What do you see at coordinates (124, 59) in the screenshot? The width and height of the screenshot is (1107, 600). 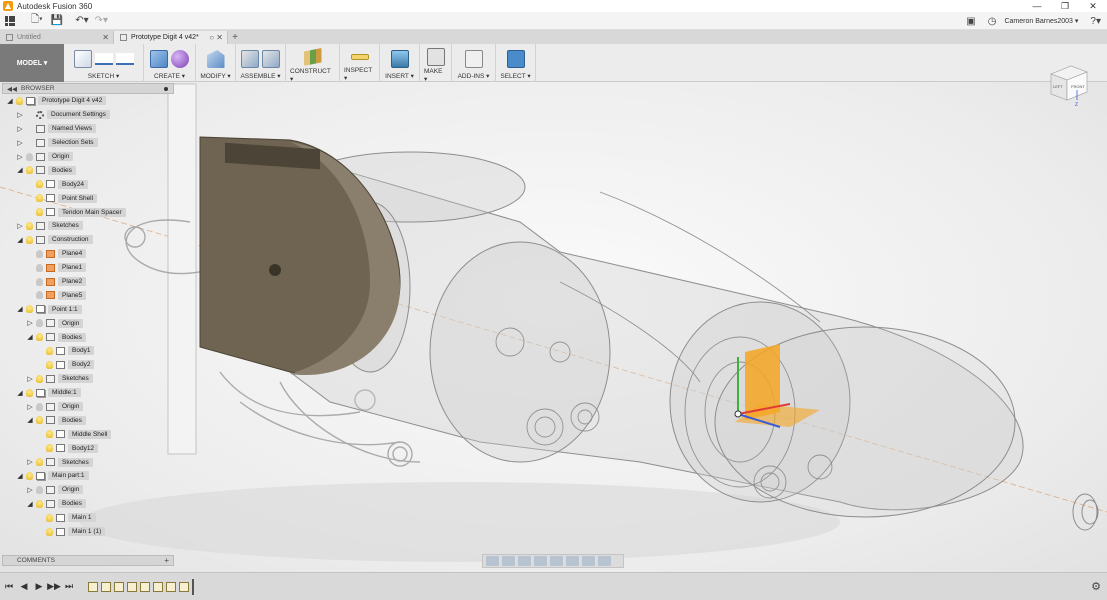 I see `rectangle-icon` at bounding box center [124, 59].